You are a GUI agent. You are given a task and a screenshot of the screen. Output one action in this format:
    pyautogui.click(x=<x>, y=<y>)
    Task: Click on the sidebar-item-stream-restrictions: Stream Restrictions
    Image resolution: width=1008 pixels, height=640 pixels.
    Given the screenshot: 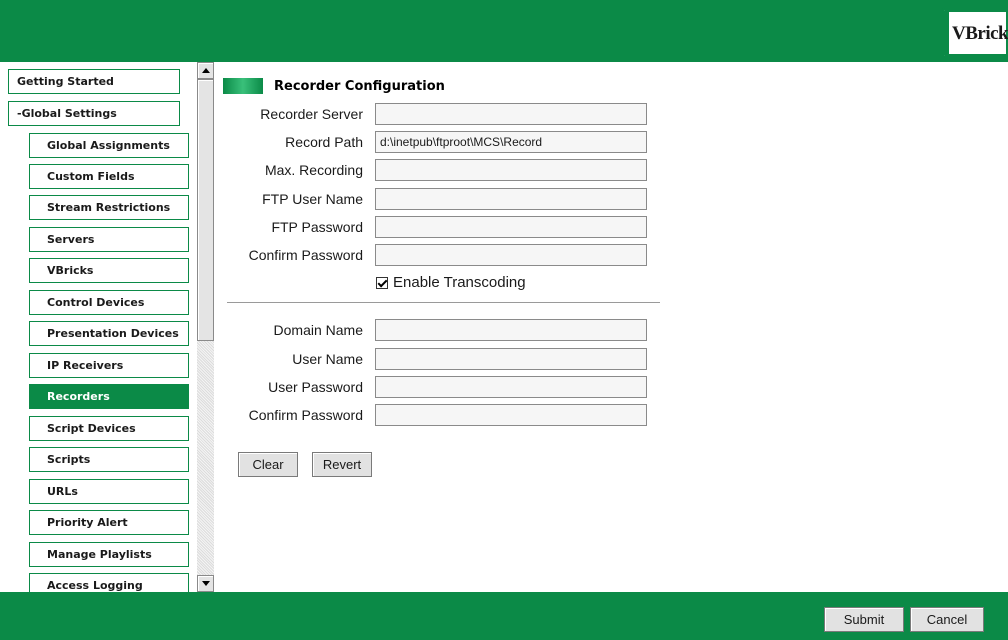 What is the action you would take?
    pyautogui.click(x=109, y=207)
    